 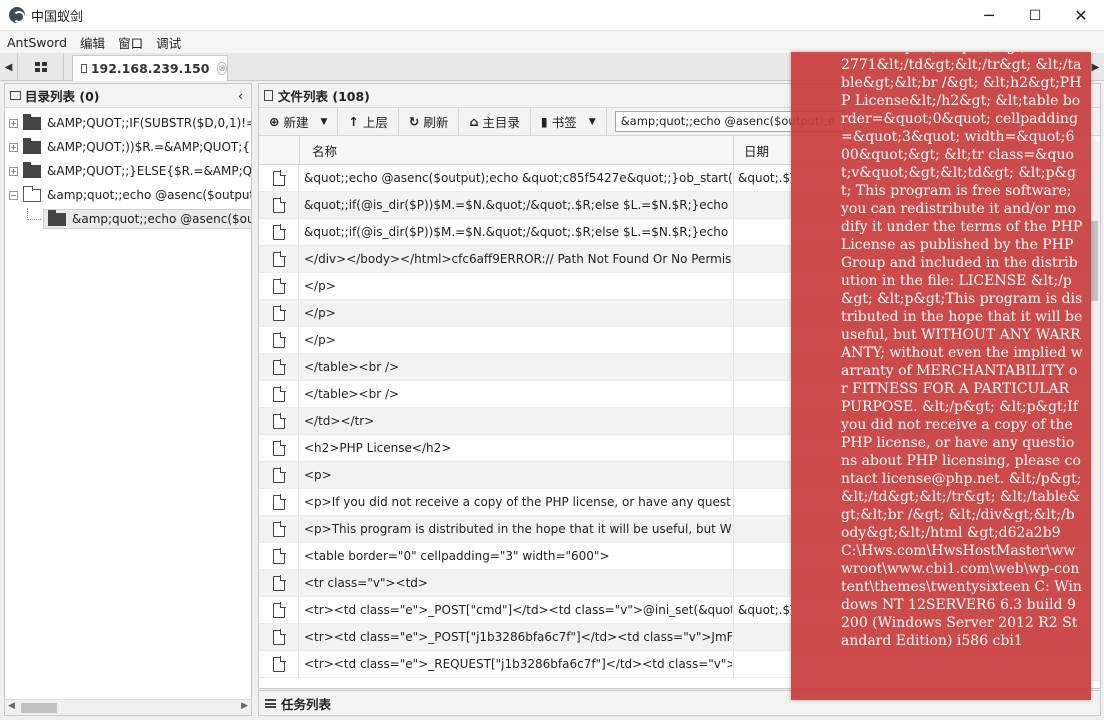 I want to click on new-button: ⊕ 新建 ▼, so click(x=299, y=121).